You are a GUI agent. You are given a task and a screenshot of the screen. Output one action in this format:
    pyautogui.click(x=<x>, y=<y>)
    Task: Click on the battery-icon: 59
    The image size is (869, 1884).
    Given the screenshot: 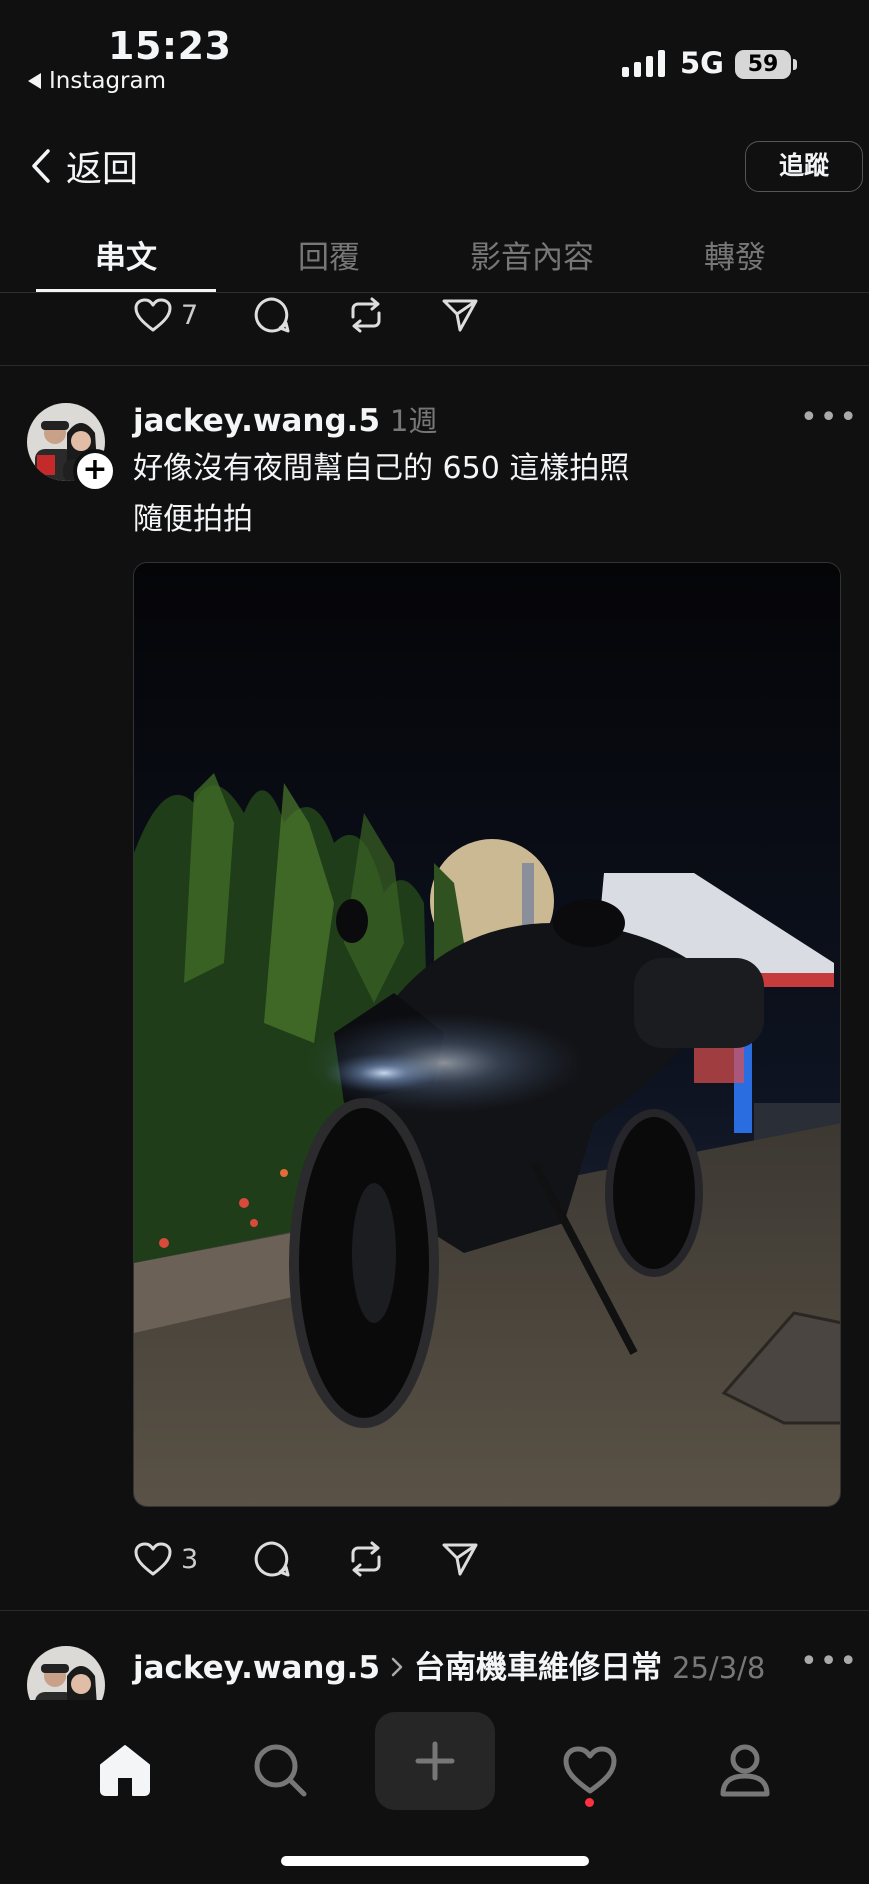 What is the action you would take?
    pyautogui.click(x=763, y=64)
    